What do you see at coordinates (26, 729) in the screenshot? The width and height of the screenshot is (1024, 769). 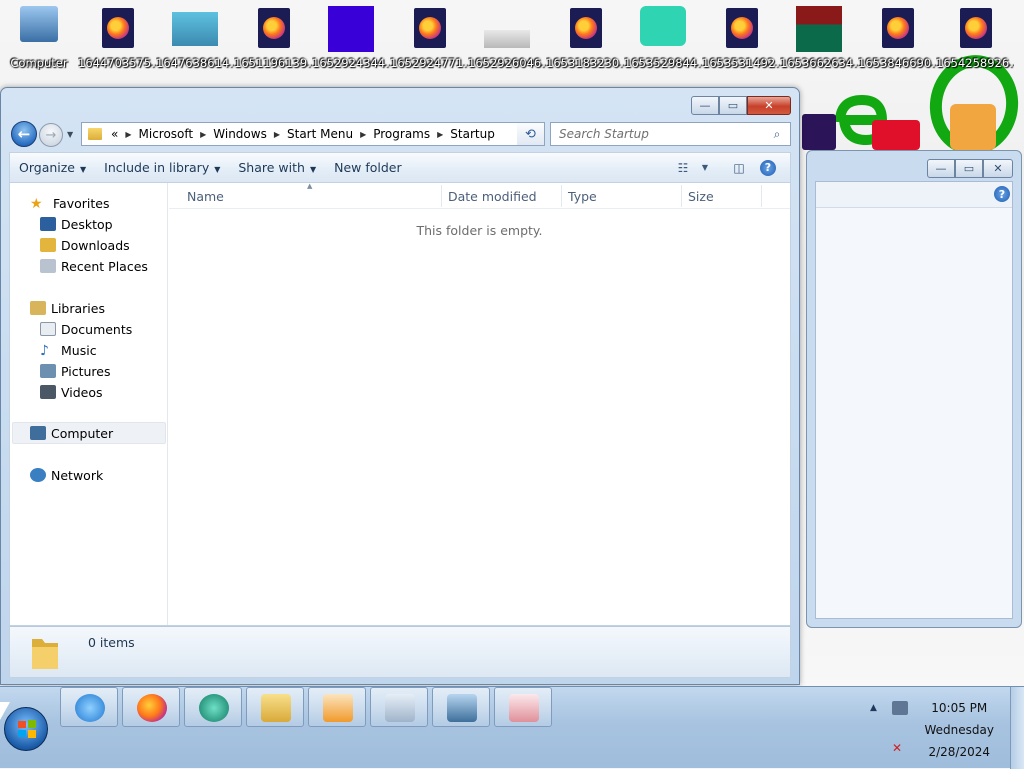 I see `start-button` at bounding box center [26, 729].